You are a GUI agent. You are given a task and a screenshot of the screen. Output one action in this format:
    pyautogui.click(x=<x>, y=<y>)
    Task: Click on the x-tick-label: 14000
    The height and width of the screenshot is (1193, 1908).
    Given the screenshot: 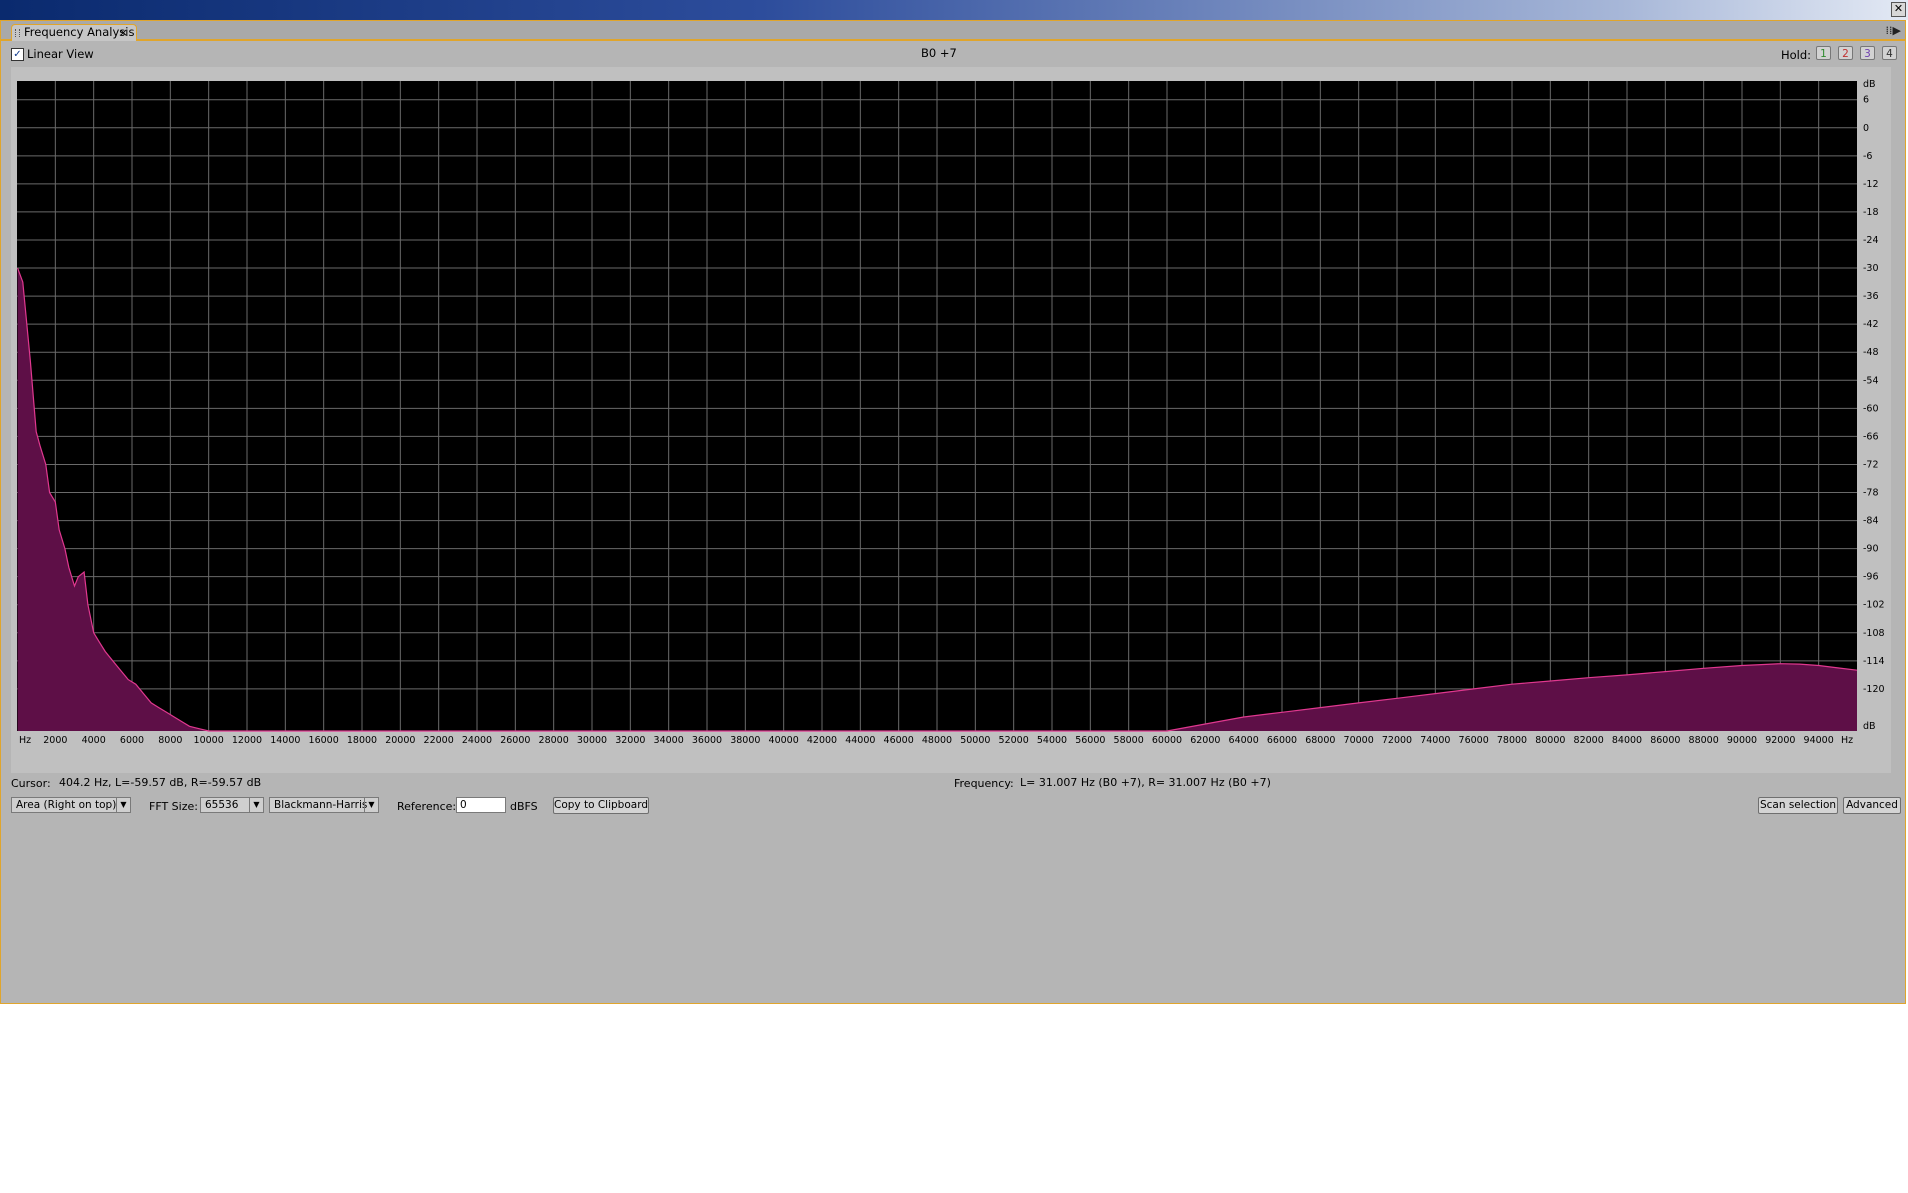 What is the action you would take?
    pyautogui.click(x=285, y=740)
    